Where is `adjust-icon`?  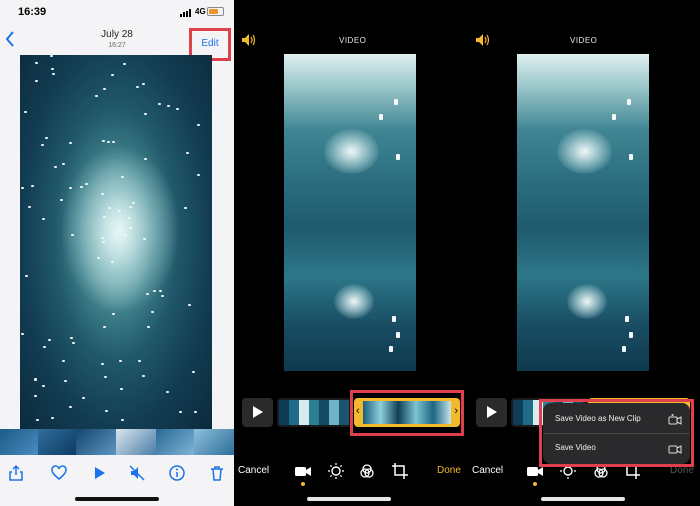 adjust-icon is located at coordinates (336, 471).